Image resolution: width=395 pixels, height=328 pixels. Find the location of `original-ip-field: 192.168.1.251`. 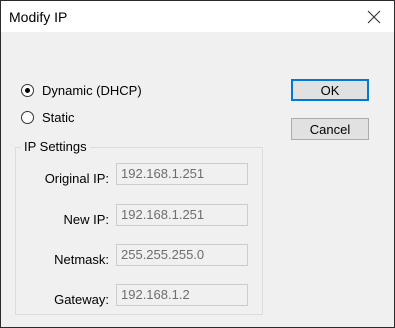

original-ip-field: 192.168.1.251 is located at coordinates (182, 174).